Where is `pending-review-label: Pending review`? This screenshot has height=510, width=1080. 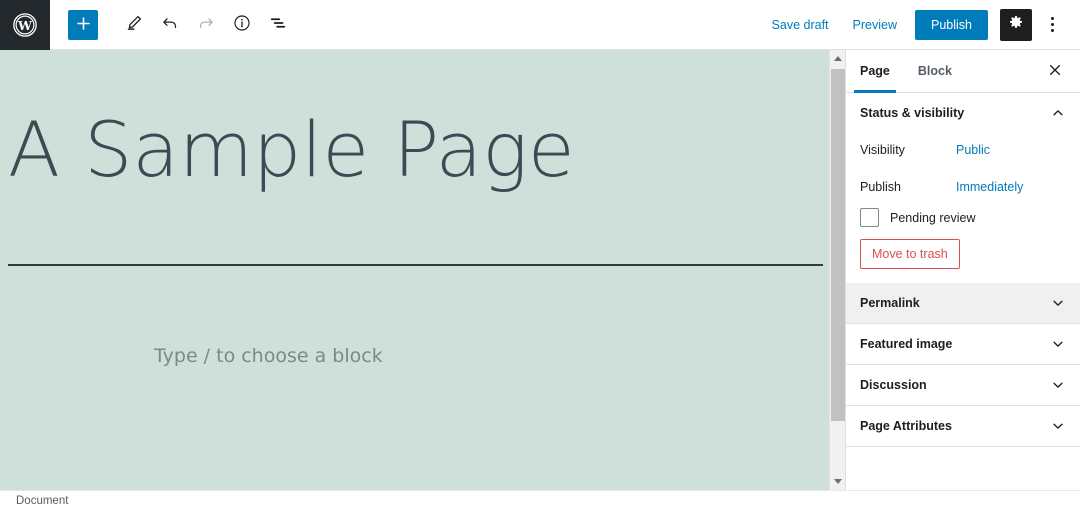
pending-review-label: Pending review is located at coordinates (932, 218).